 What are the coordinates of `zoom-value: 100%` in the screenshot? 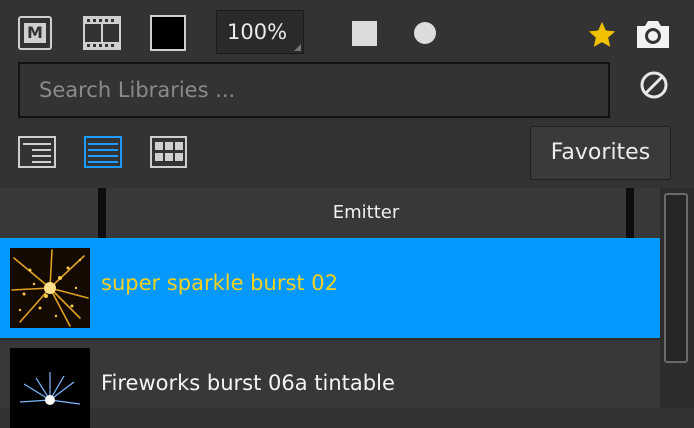 It's located at (257, 32).